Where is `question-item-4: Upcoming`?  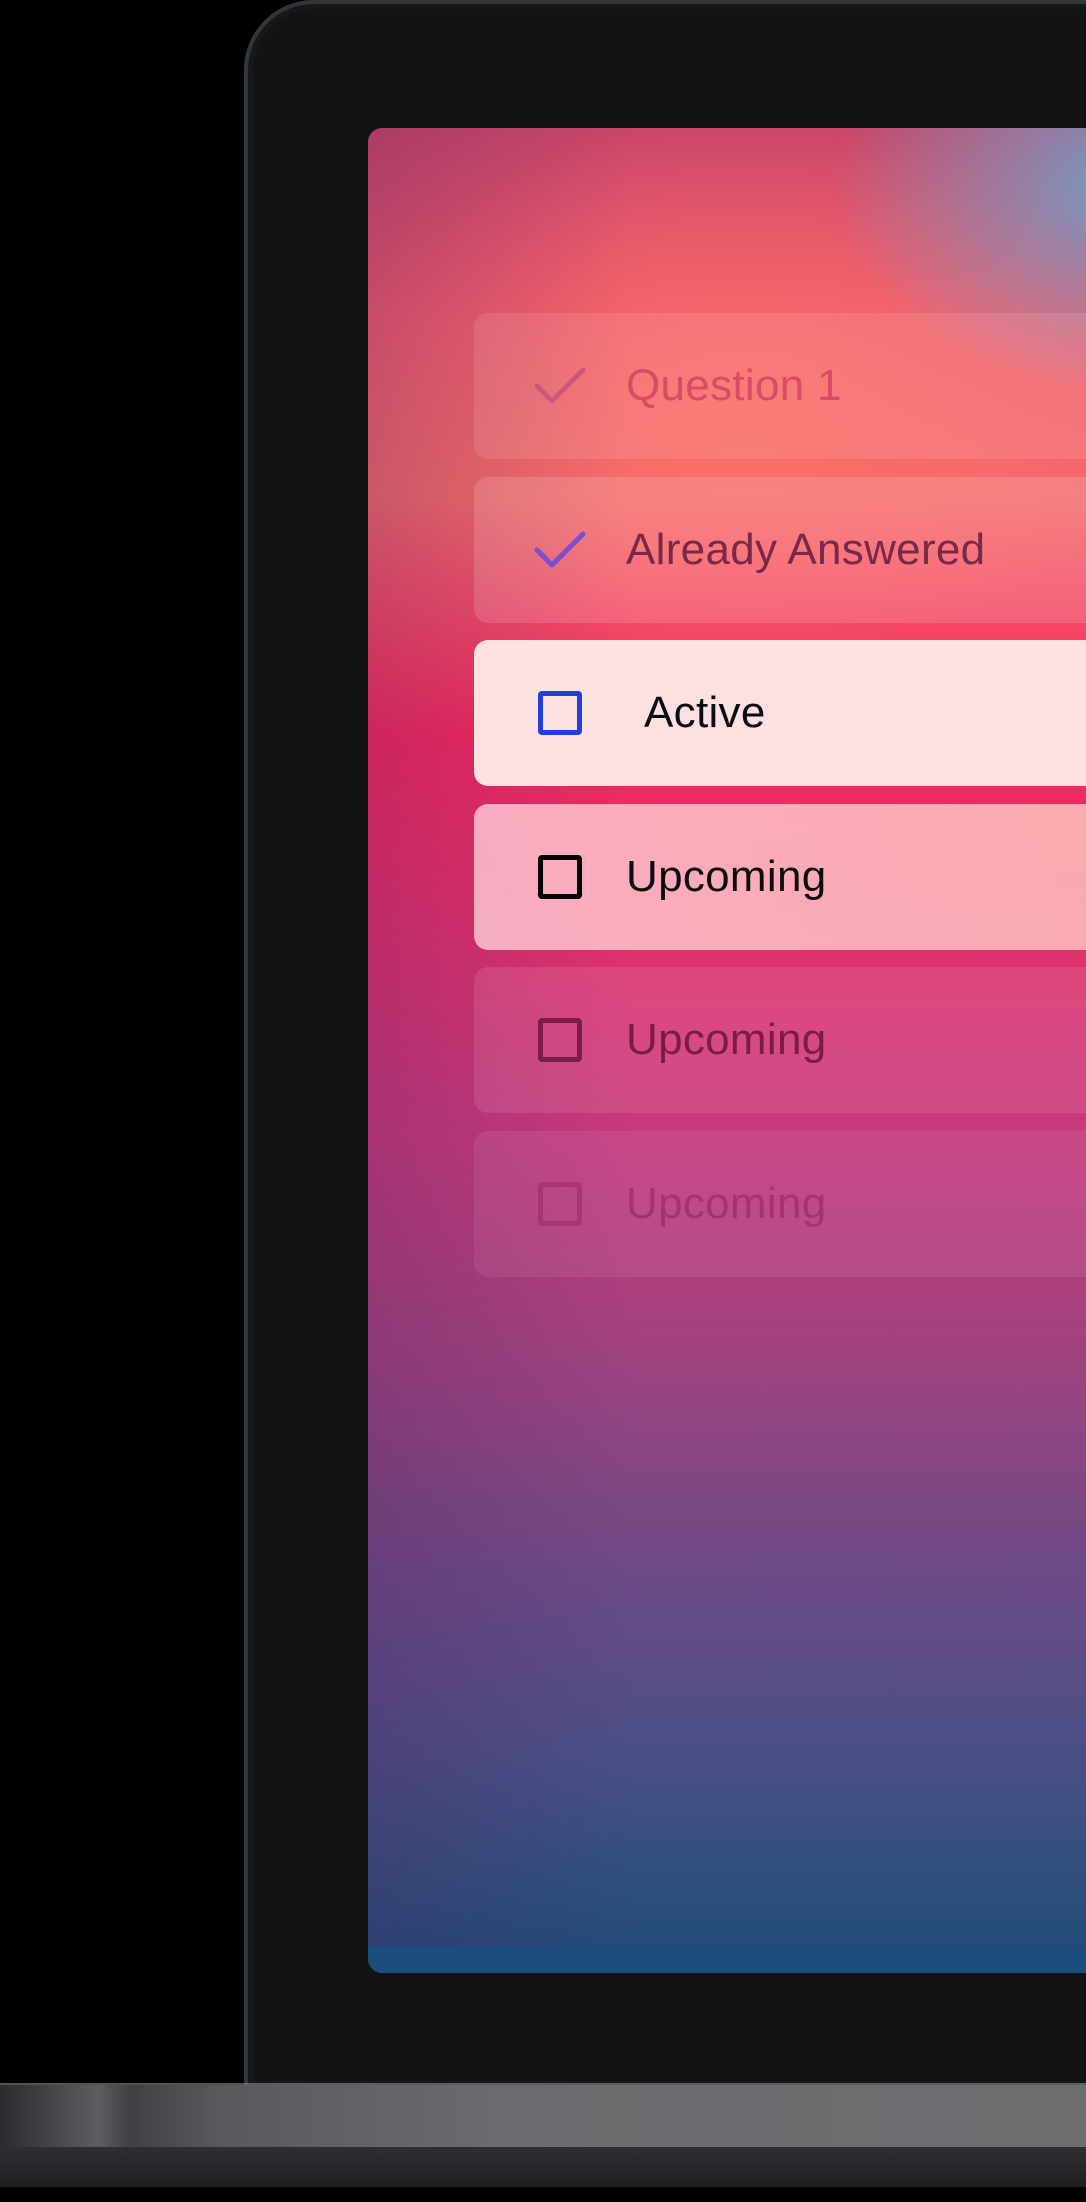 question-item-4: Upcoming is located at coordinates (780, 877).